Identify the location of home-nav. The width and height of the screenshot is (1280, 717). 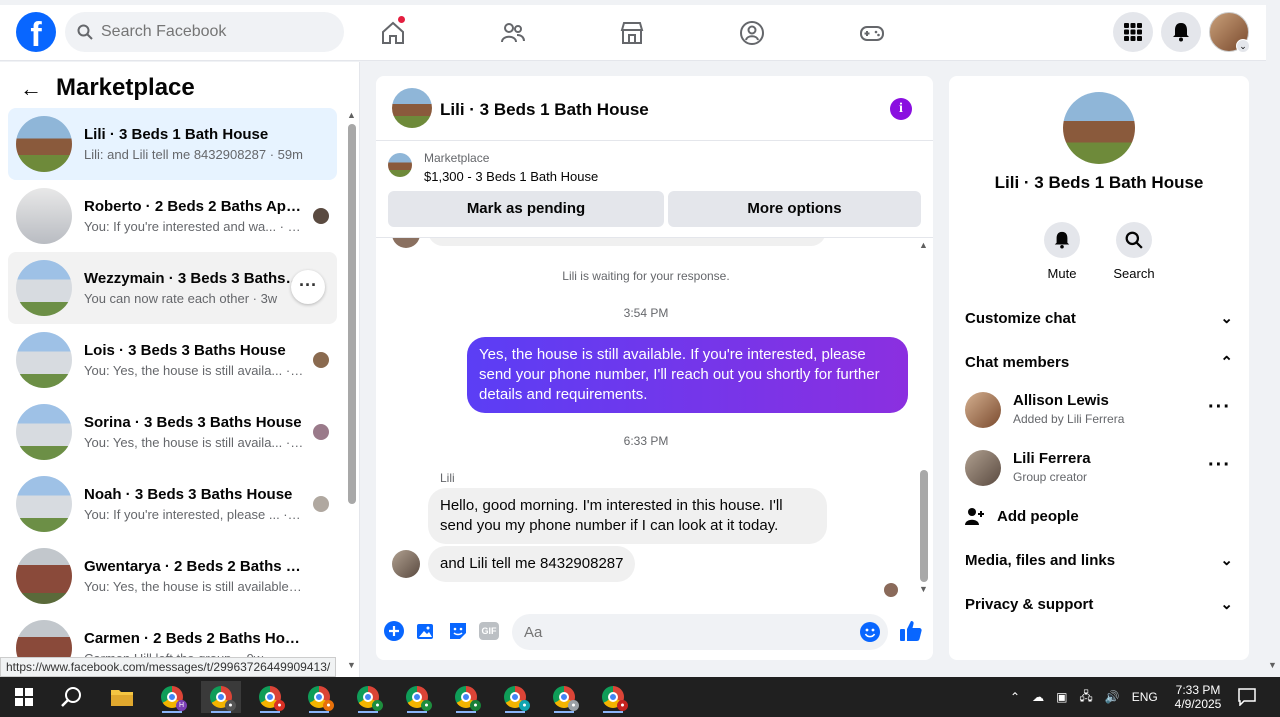
(393, 33).